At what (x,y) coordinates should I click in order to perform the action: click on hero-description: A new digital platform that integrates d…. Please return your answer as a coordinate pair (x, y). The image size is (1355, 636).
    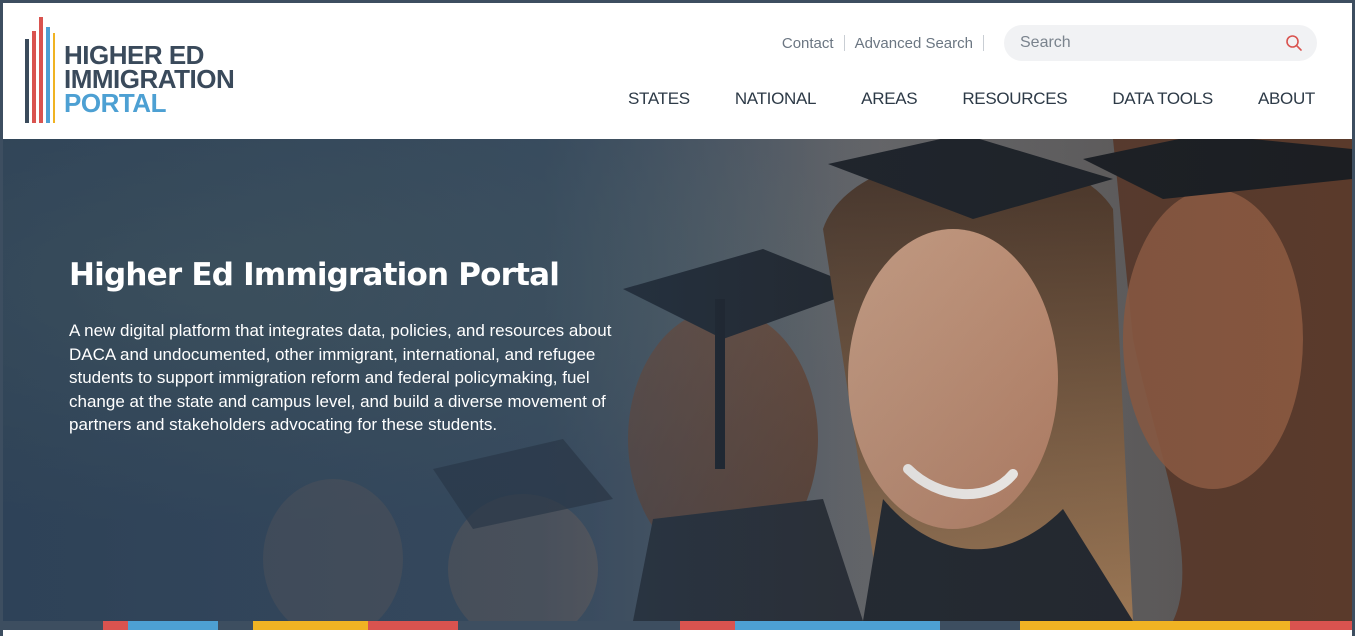
    Looking at the image, I should click on (340, 377).